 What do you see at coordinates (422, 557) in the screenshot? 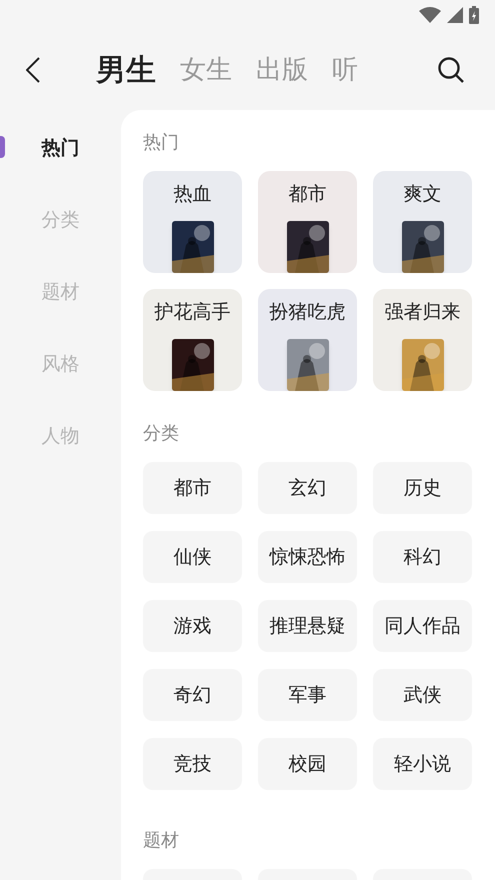
I see `category-button: 科幻` at bounding box center [422, 557].